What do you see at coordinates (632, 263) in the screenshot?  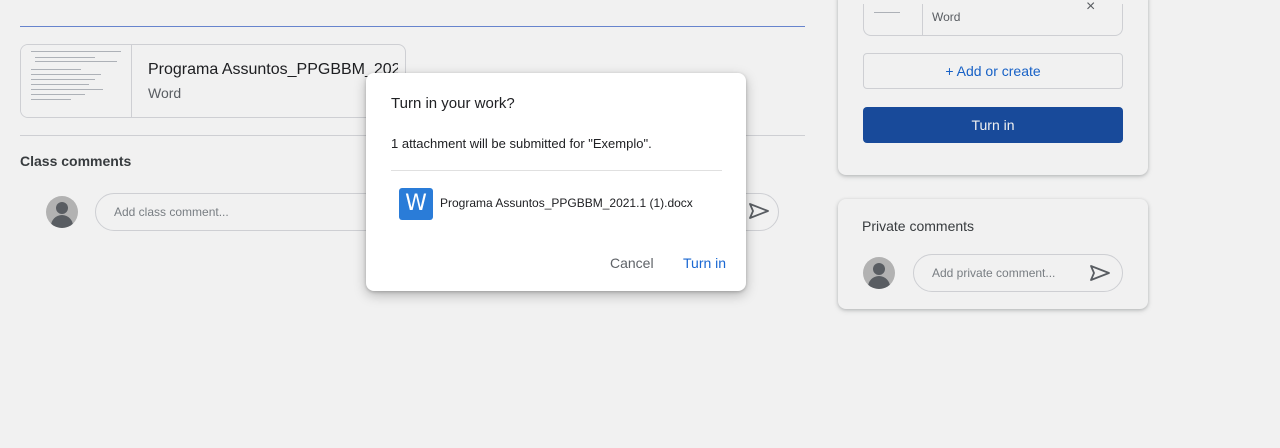 I see `cancel-button: Cancel` at bounding box center [632, 263].